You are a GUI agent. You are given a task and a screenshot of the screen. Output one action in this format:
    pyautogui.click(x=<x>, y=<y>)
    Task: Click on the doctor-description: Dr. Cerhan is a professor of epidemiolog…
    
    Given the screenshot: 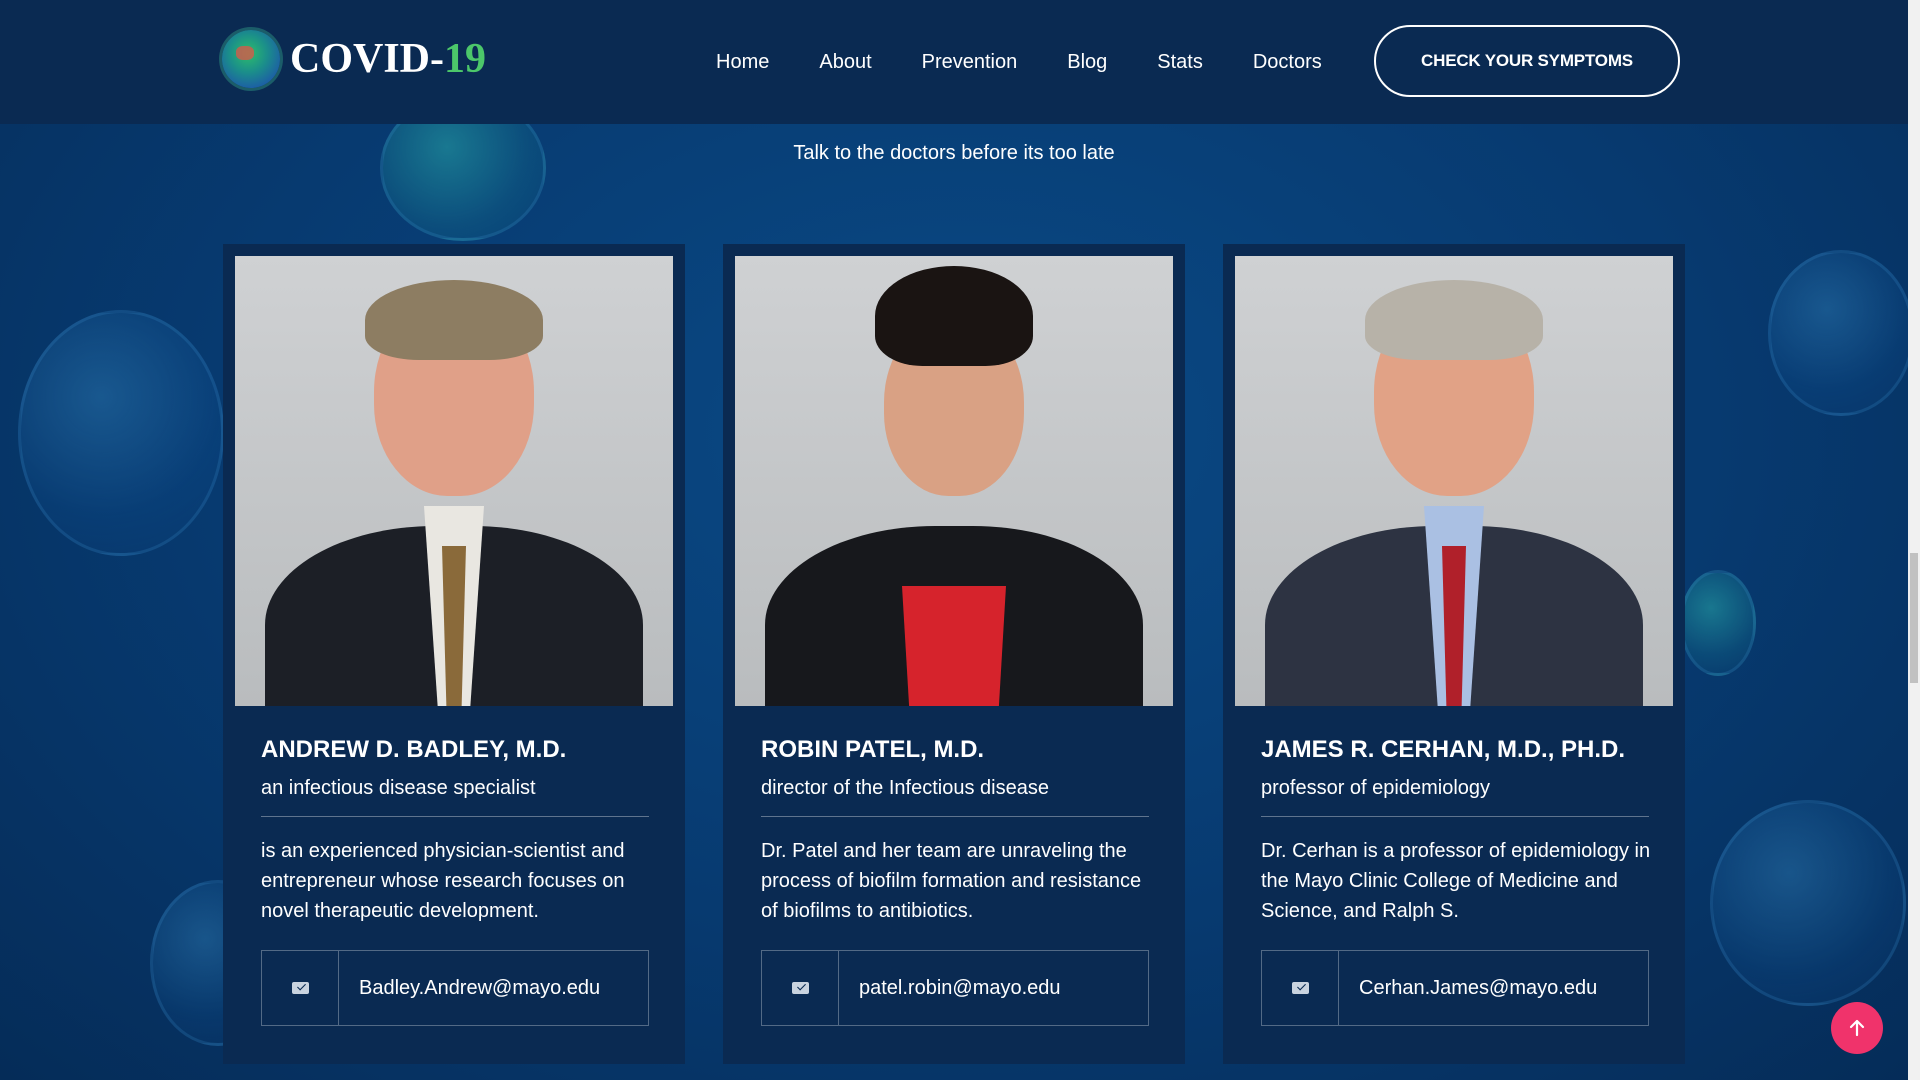 What is the action you would take?
    pyautogui.click(x=1456, y=881)
    